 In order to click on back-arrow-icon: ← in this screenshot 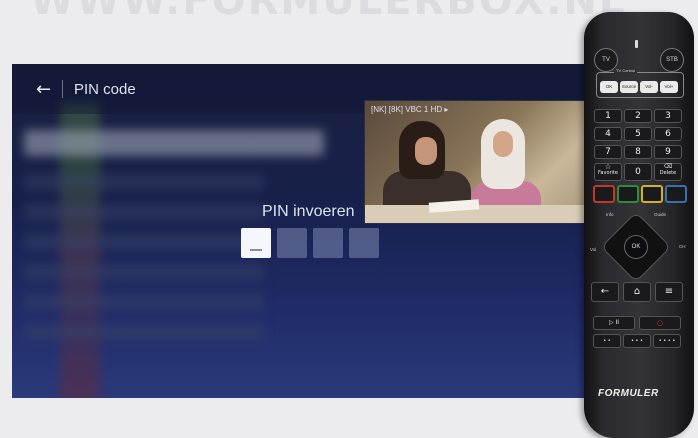, I will do `click(43, 89)`.